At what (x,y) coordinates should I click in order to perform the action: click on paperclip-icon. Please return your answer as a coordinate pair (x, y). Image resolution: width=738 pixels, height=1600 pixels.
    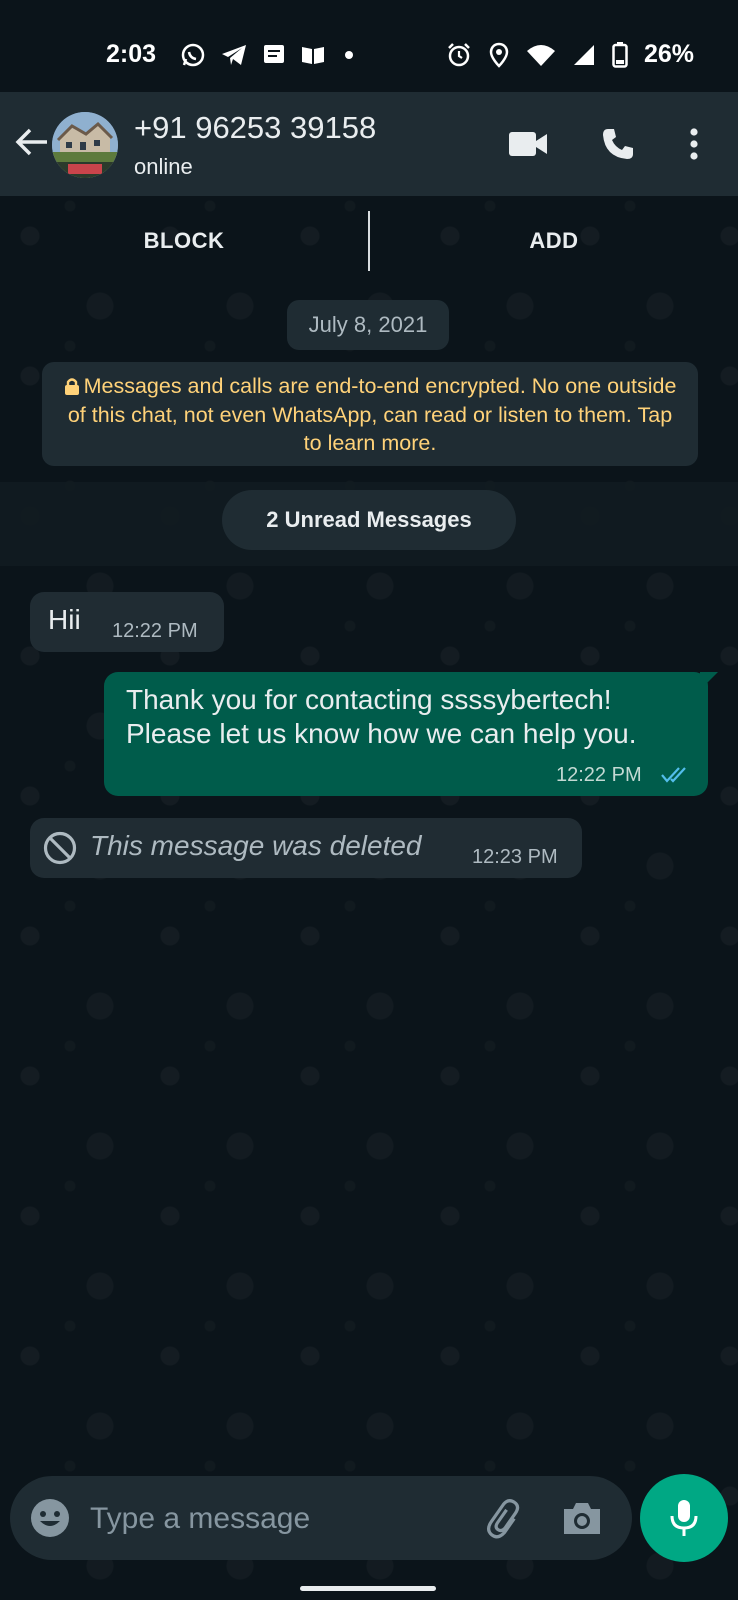
    Looking at the image, I should click on (503, 1519).